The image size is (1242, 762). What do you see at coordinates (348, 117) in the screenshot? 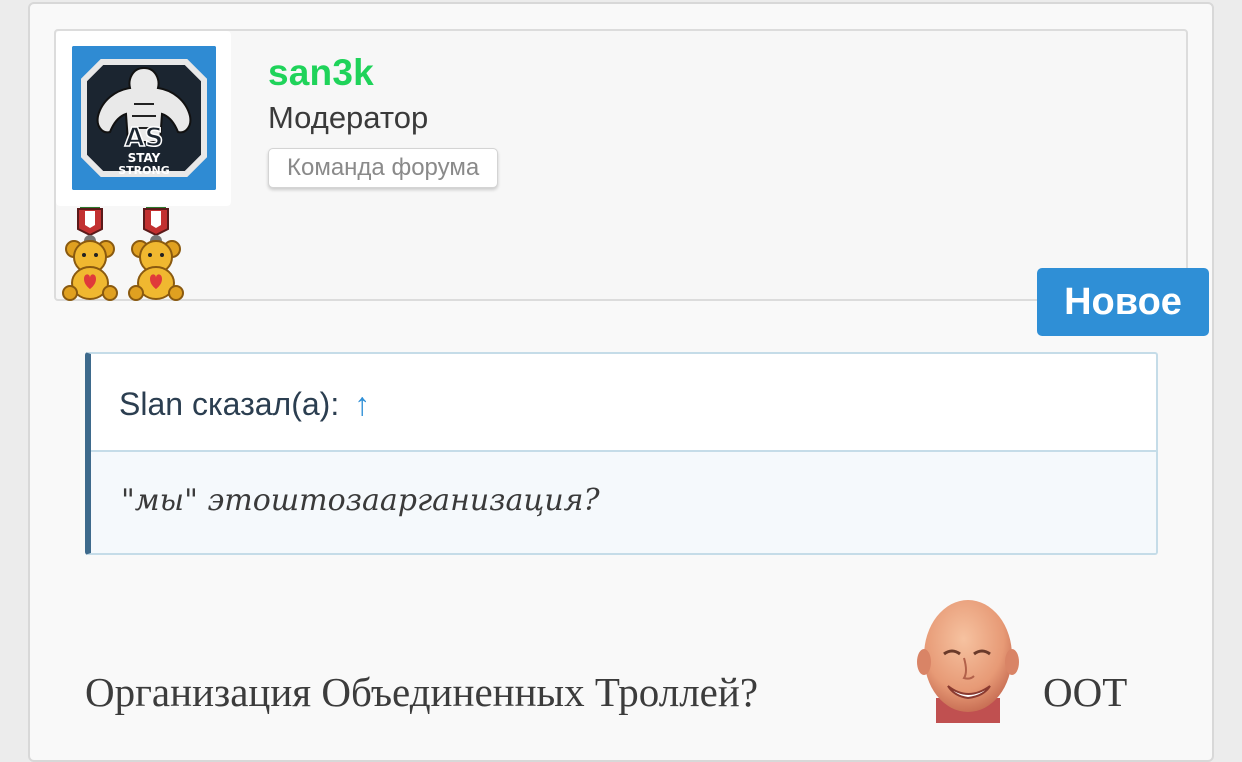
I see `user-title: Модератор` at bounding box center [348, 117].